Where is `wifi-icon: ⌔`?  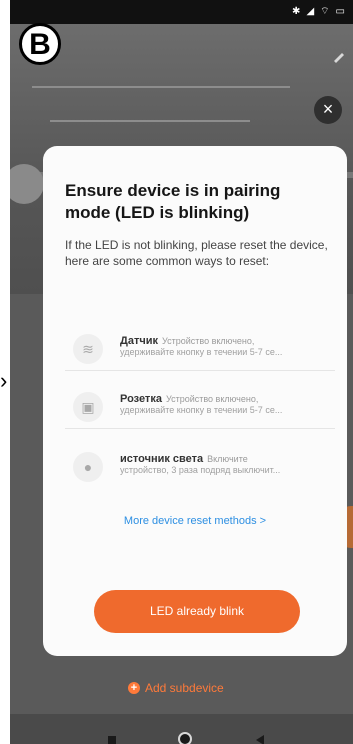 wifi-icon: ⌔ is located at coordinates (325, 11).